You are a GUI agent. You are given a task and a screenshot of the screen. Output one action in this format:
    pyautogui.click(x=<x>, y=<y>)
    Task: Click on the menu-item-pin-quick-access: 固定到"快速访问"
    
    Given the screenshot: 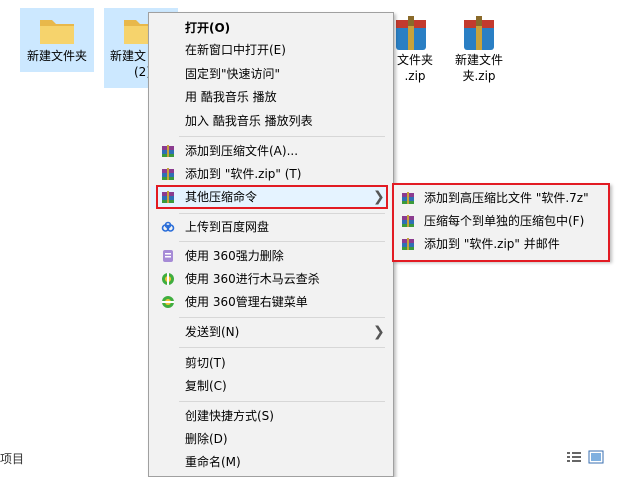 What is the action you would take?
    pyautogui.click(x=271, y=74)
    